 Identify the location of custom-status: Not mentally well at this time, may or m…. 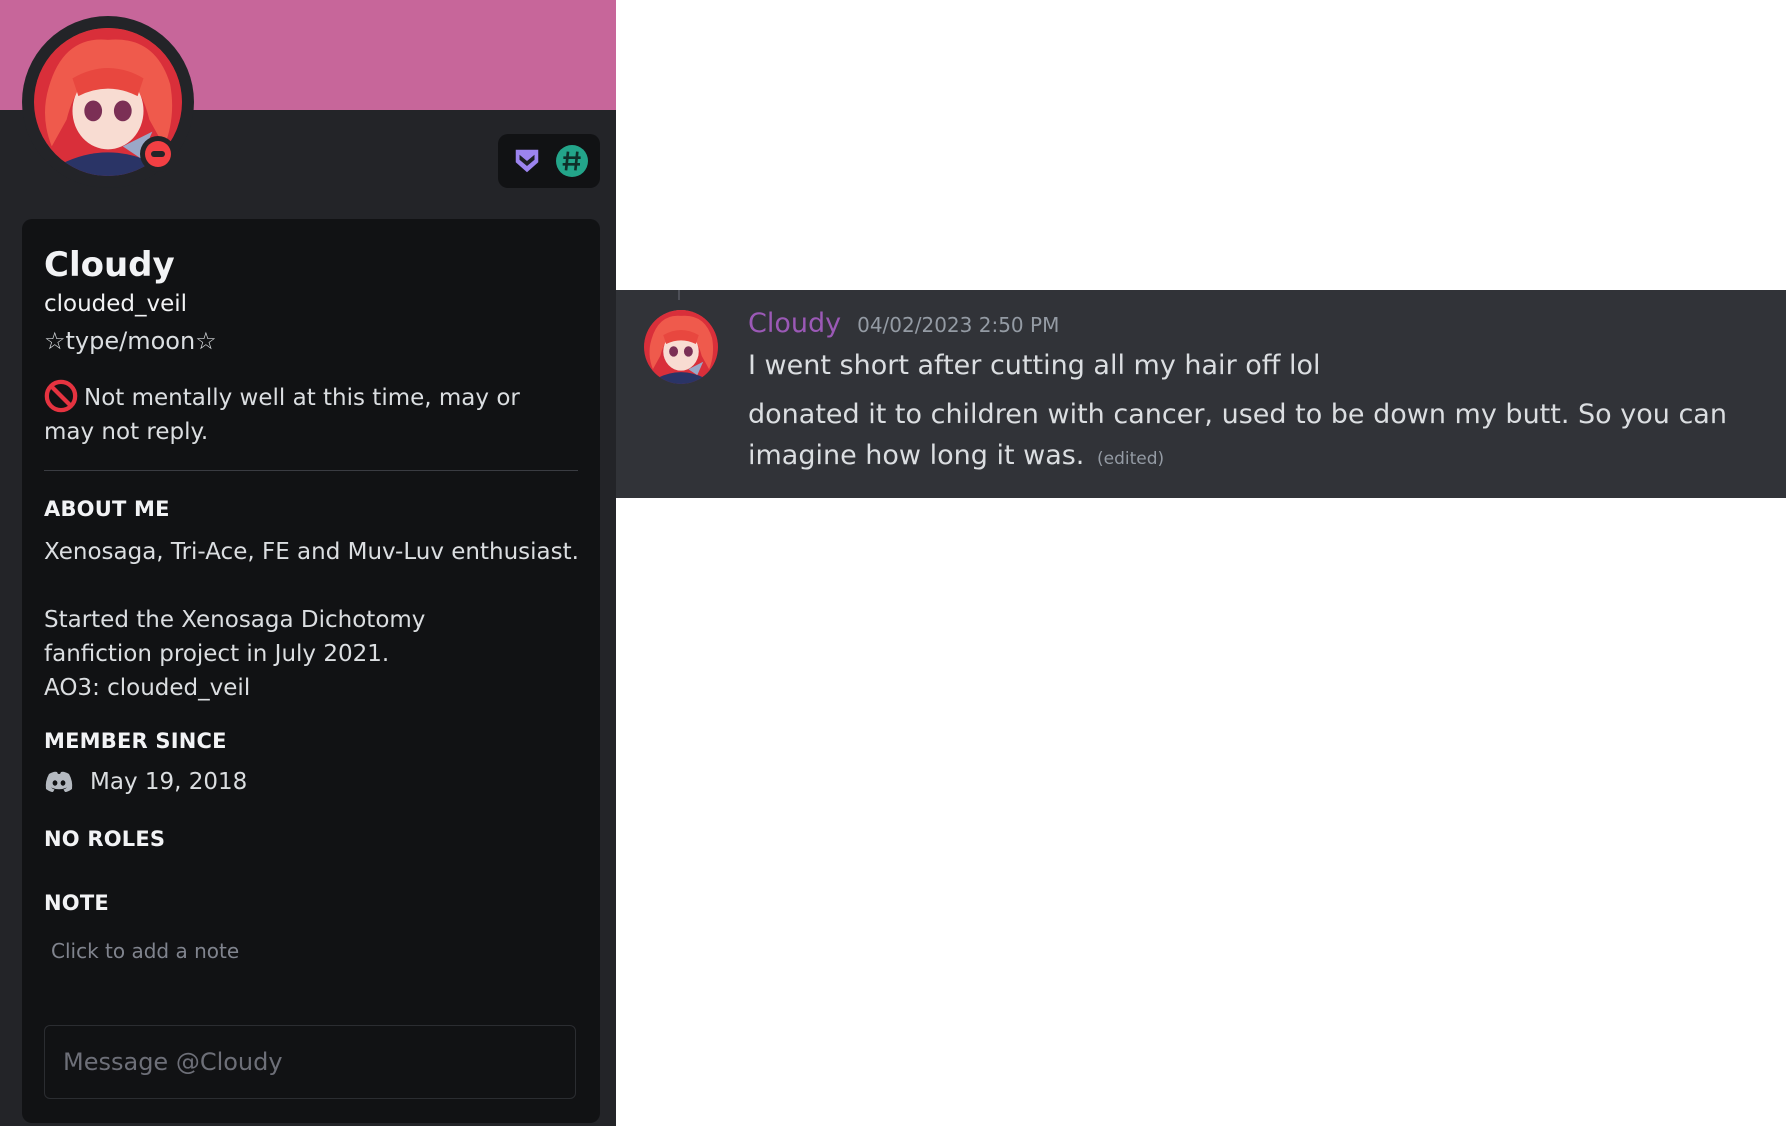
(309, 414).